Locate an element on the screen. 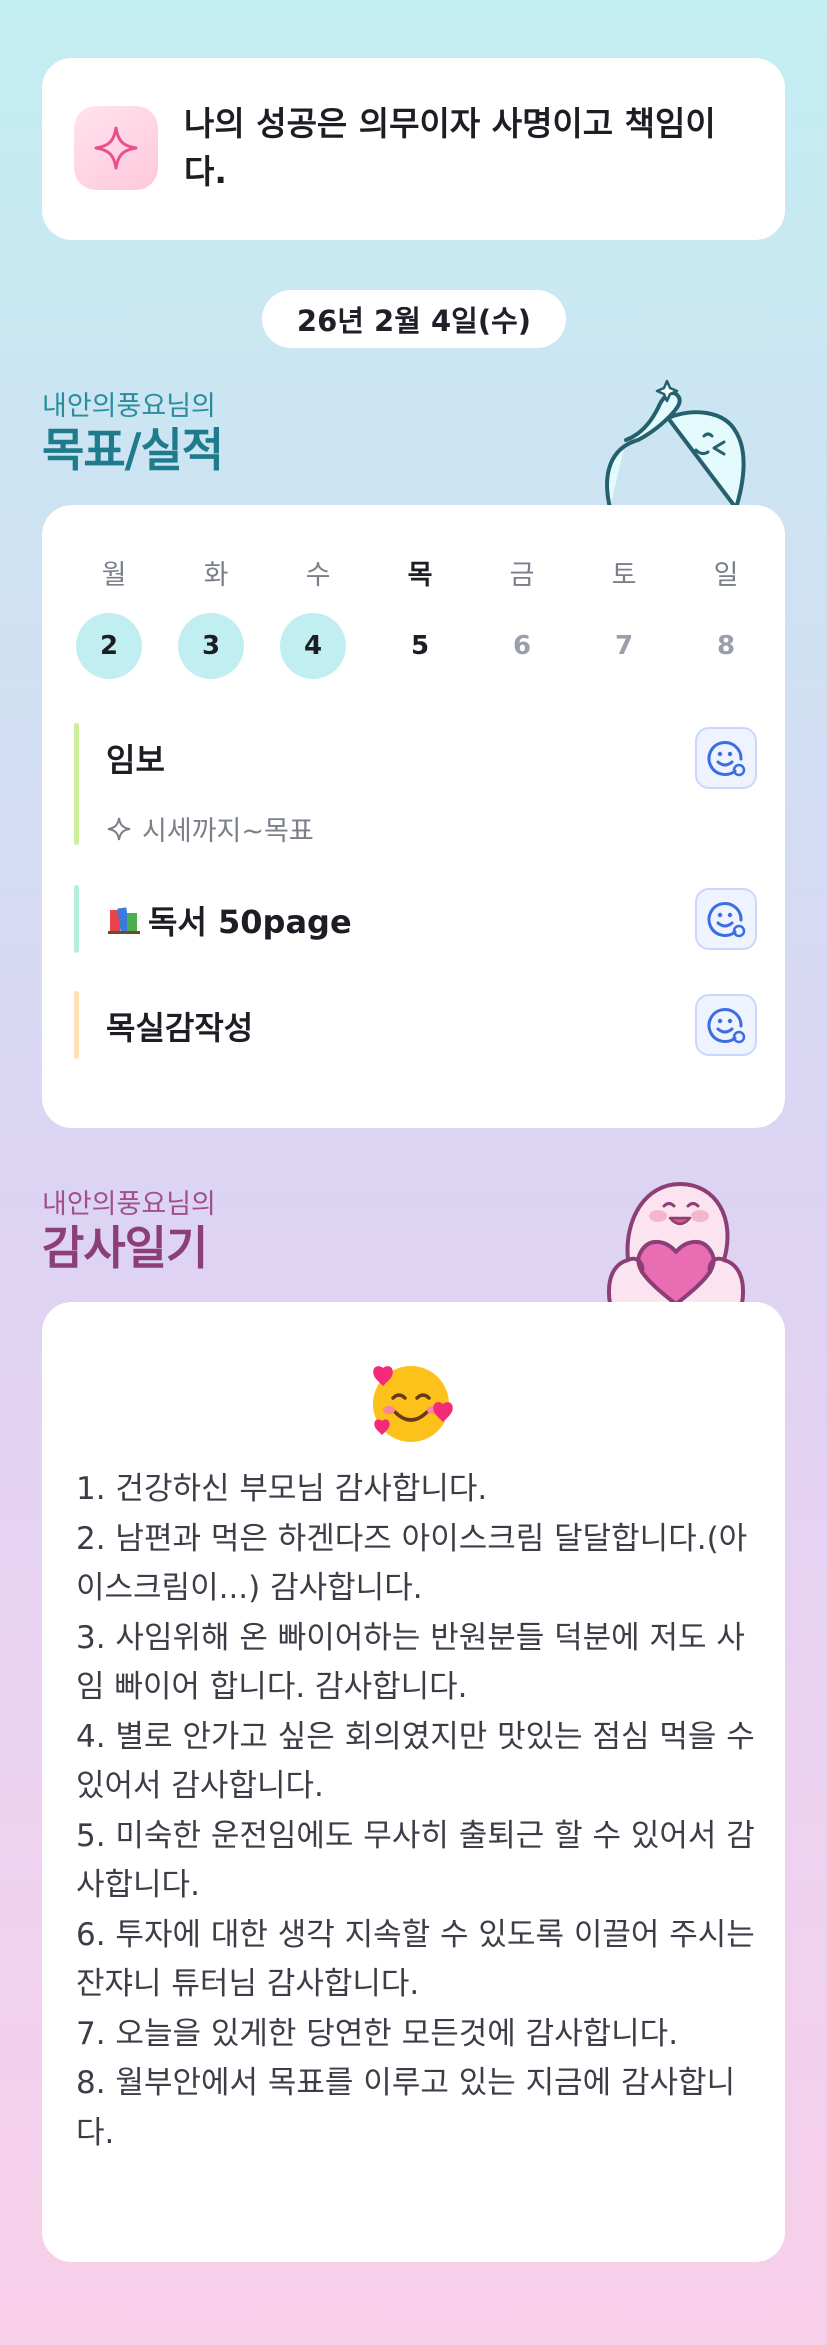  books-icon is located at coordinates (124, 920).